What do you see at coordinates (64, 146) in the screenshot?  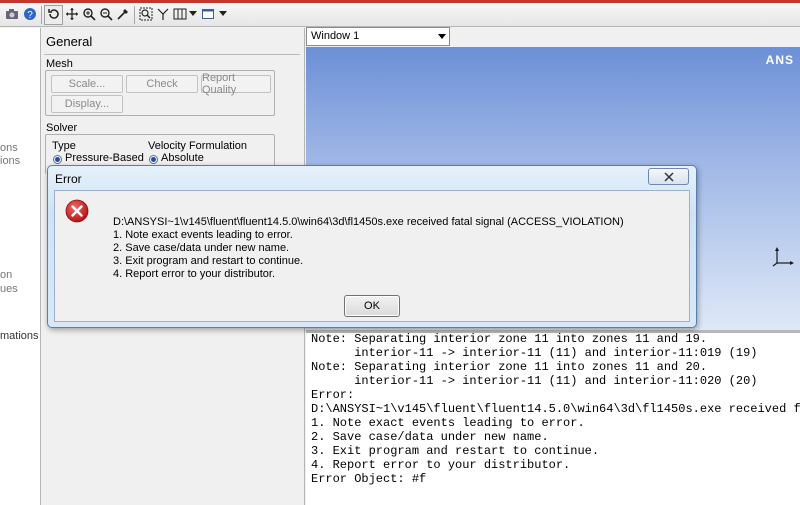 I see `type-label: Type` at bounding box center [64, 146].